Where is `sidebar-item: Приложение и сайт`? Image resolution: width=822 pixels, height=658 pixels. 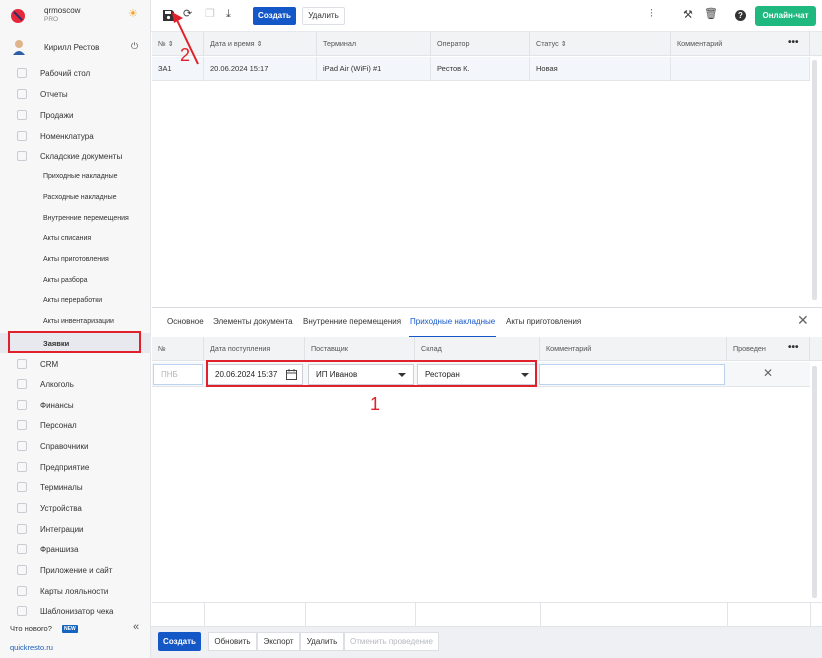 sidebar-item: Приложение и сайт is located at coordinates (75, 570).